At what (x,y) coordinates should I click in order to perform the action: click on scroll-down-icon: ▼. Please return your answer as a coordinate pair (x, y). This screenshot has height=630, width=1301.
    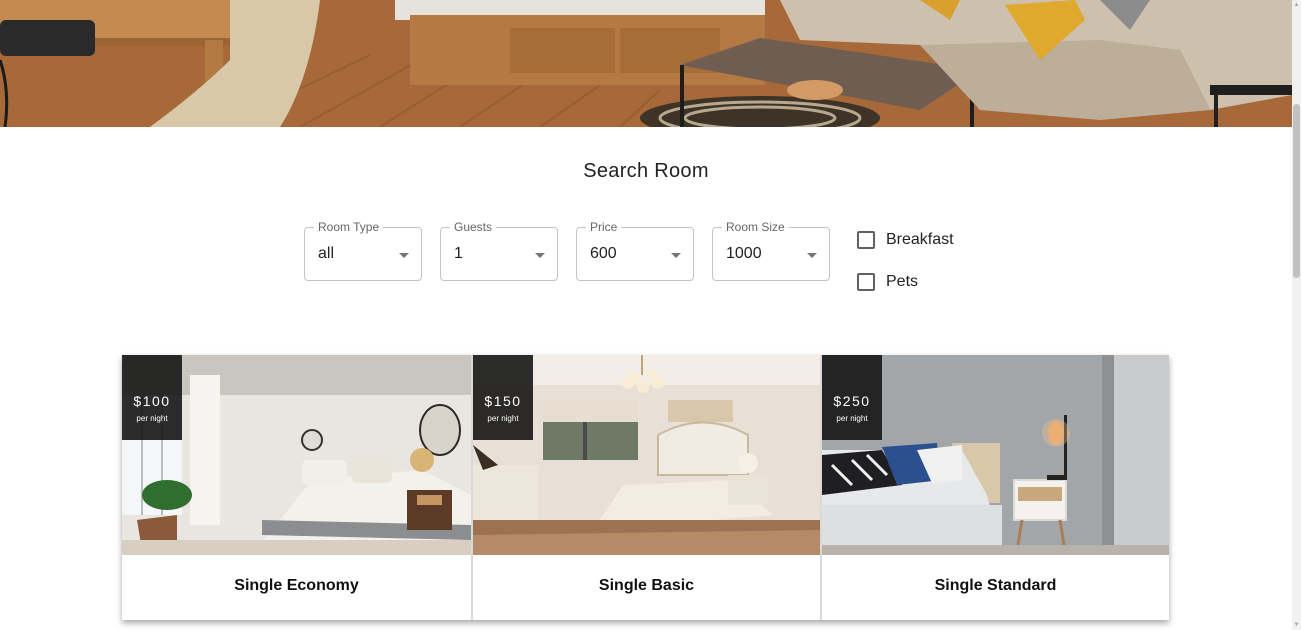
    Looking at the image, I should click on (1296, 625).